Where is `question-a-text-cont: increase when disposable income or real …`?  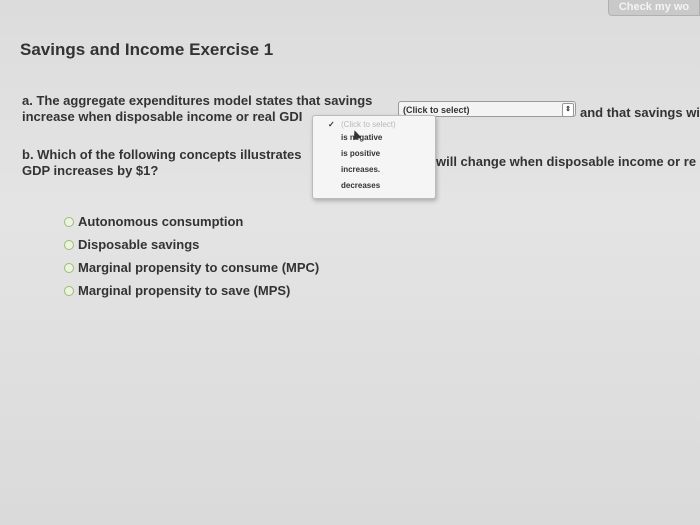 question-a-text-cont: increase when disposable income or real … is located at coordinates (162, 116).